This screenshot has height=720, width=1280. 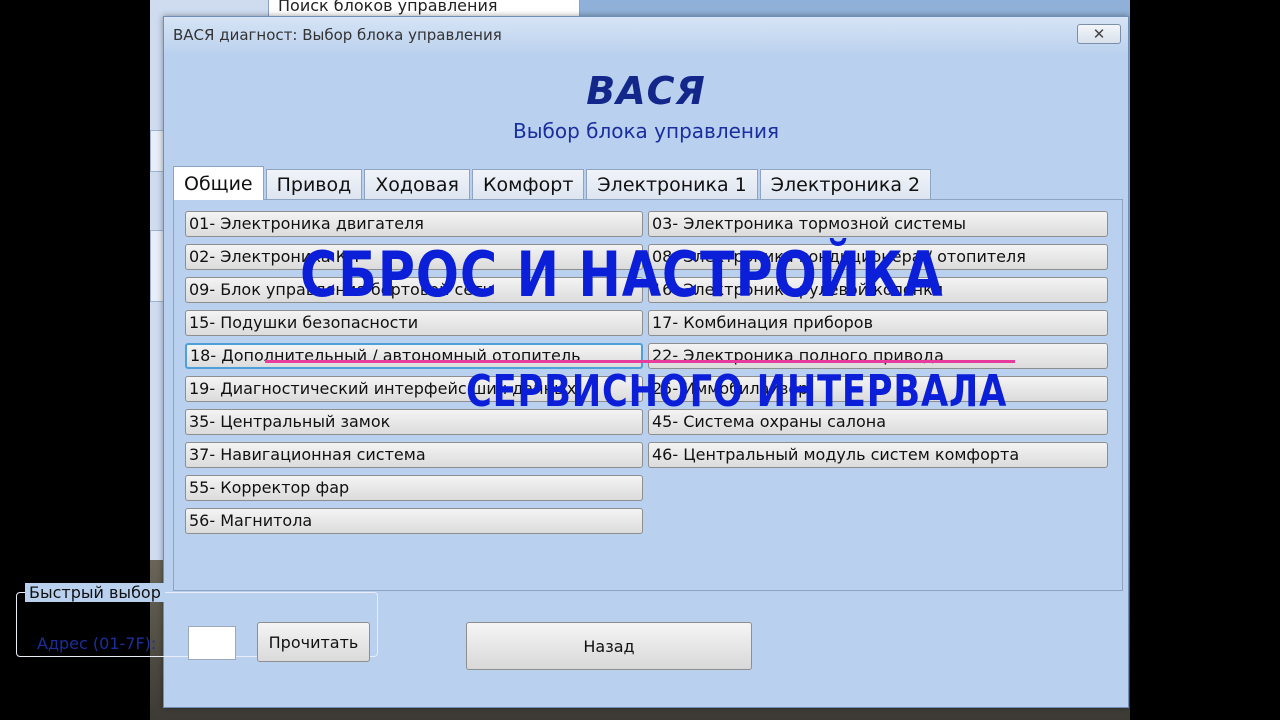 I want to click on overlay-headline: СБРОС И НАСТРОЙКА, so click(x=622, y=274).